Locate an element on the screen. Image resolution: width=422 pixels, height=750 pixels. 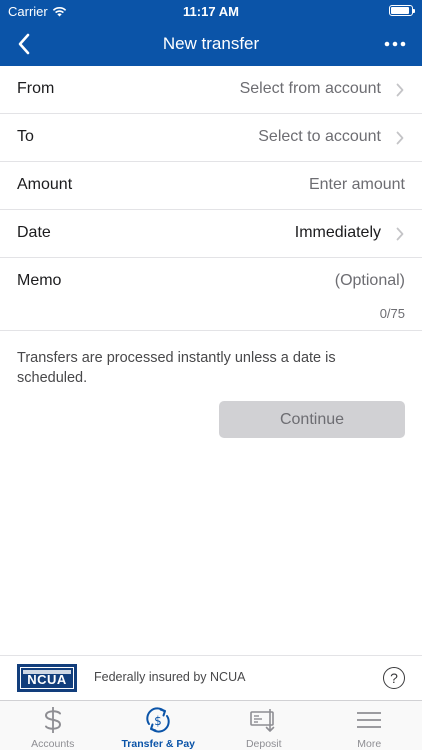
ncua-footer: NCUA Federally insured by NCUA ? is located at coordinates (211, 677).